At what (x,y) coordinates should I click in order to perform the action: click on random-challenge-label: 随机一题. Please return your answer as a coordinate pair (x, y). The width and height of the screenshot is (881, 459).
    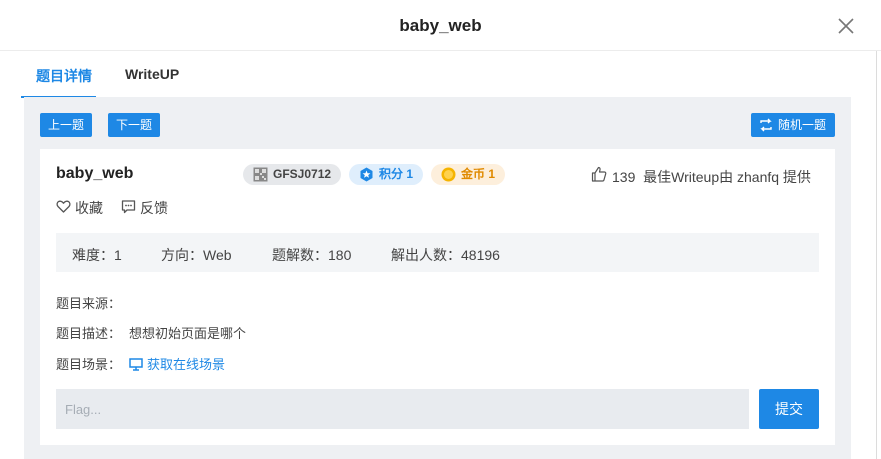
    Looking at the image, I should click on (801, 125).